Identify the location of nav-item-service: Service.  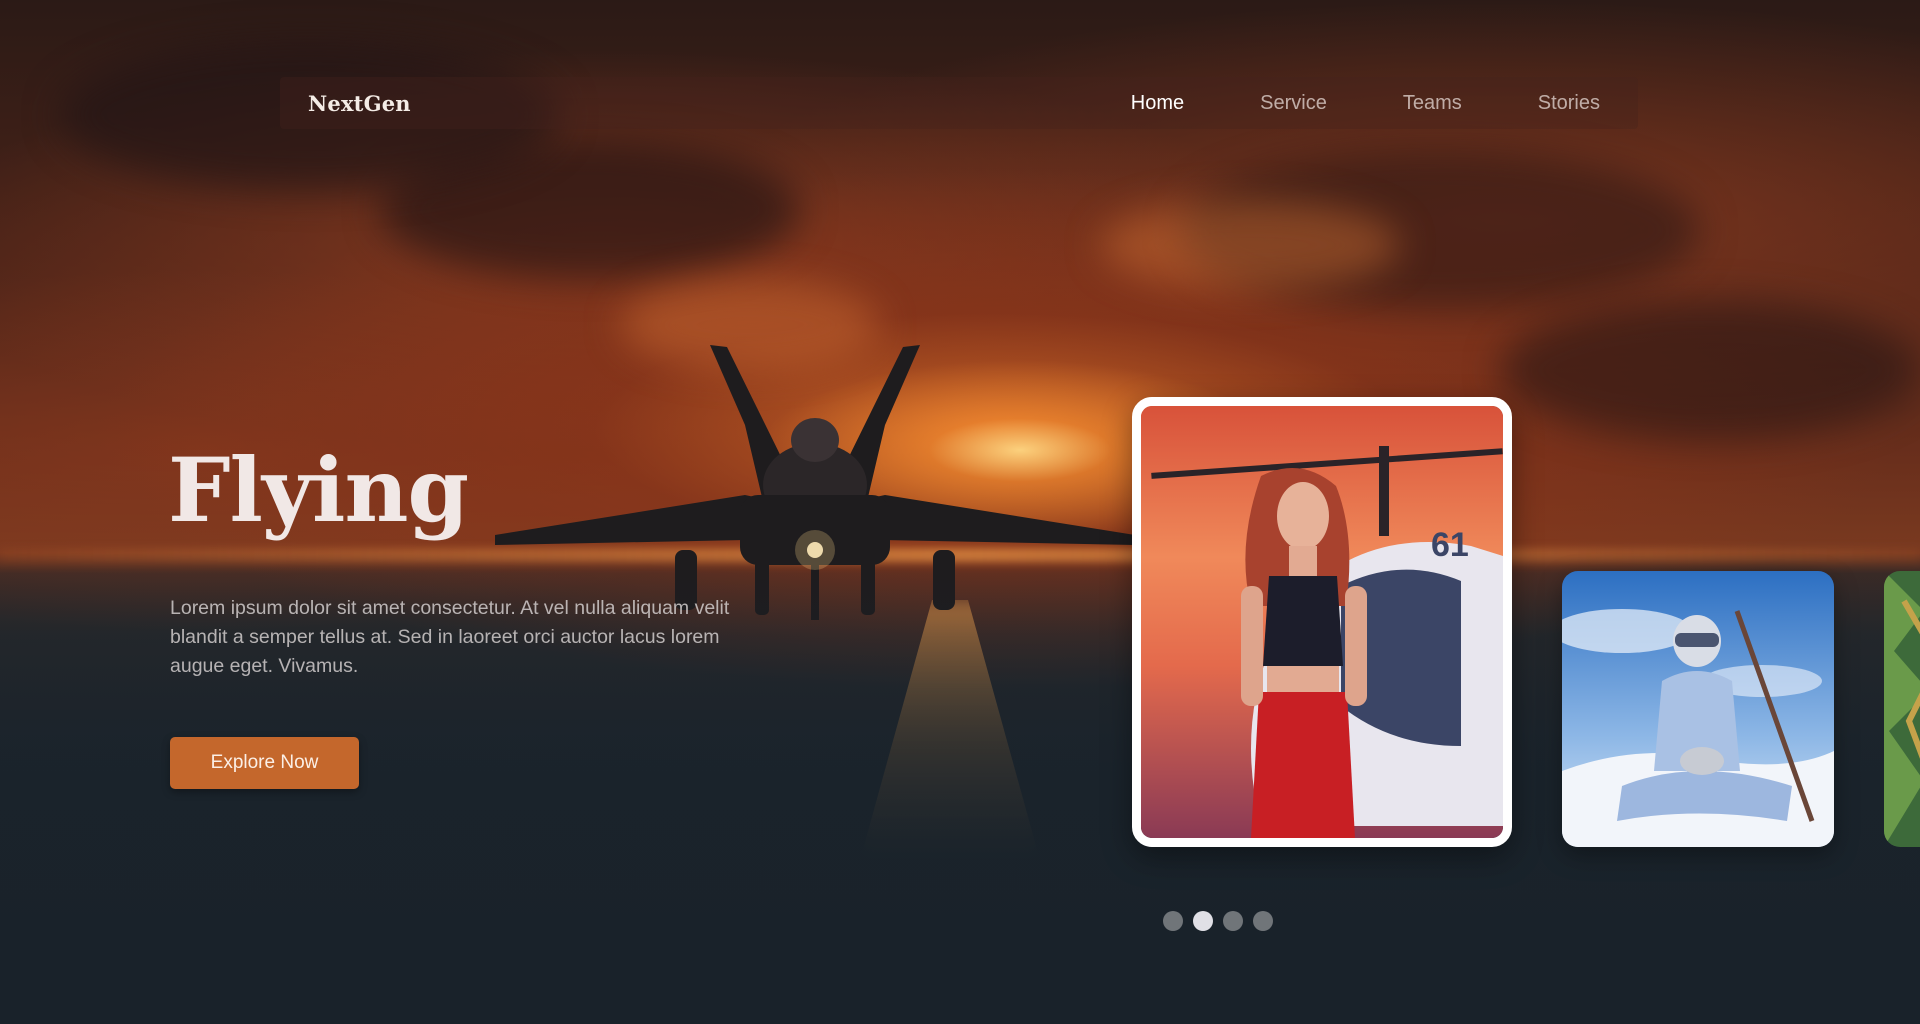
(1293, 103).